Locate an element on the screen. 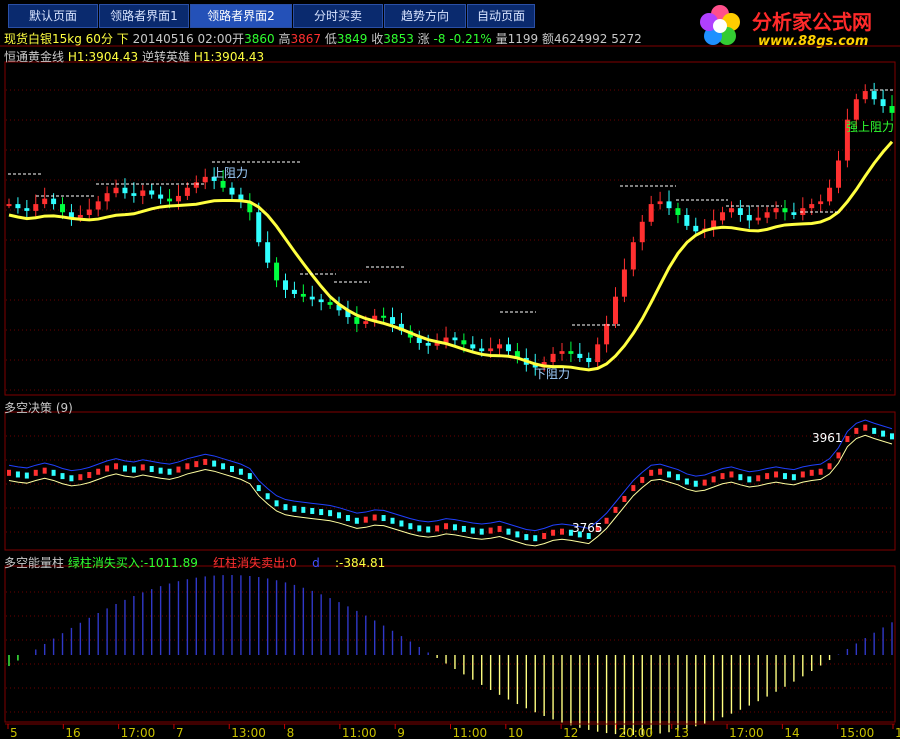 The height and width of the screenshot is (739, 900). time-tick-label: 16 is located at coordinates (72, 732).